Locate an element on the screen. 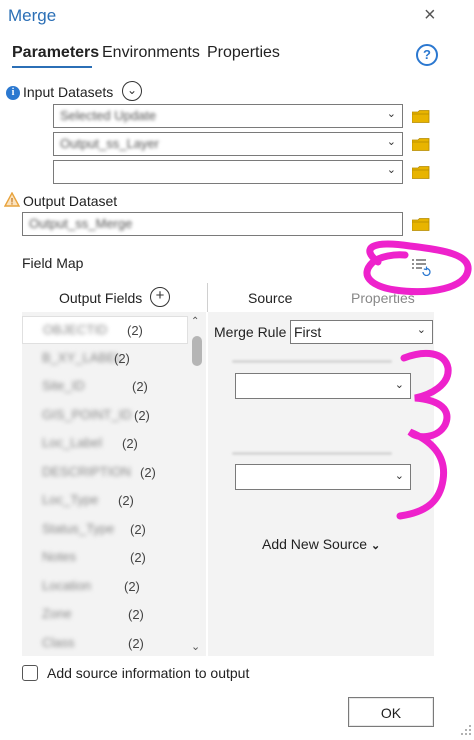 The image size is (474, 740). scroll-up-icon: ⌃ is located at coordinates (195, 321).